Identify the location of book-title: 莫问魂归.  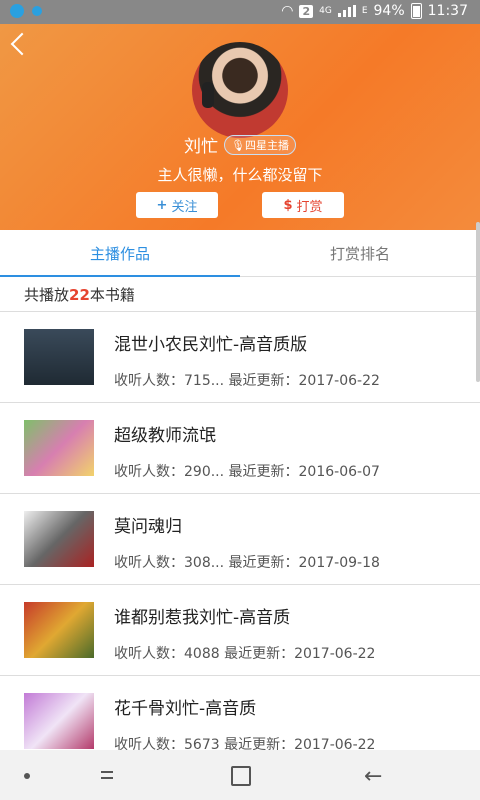
(148, 527).